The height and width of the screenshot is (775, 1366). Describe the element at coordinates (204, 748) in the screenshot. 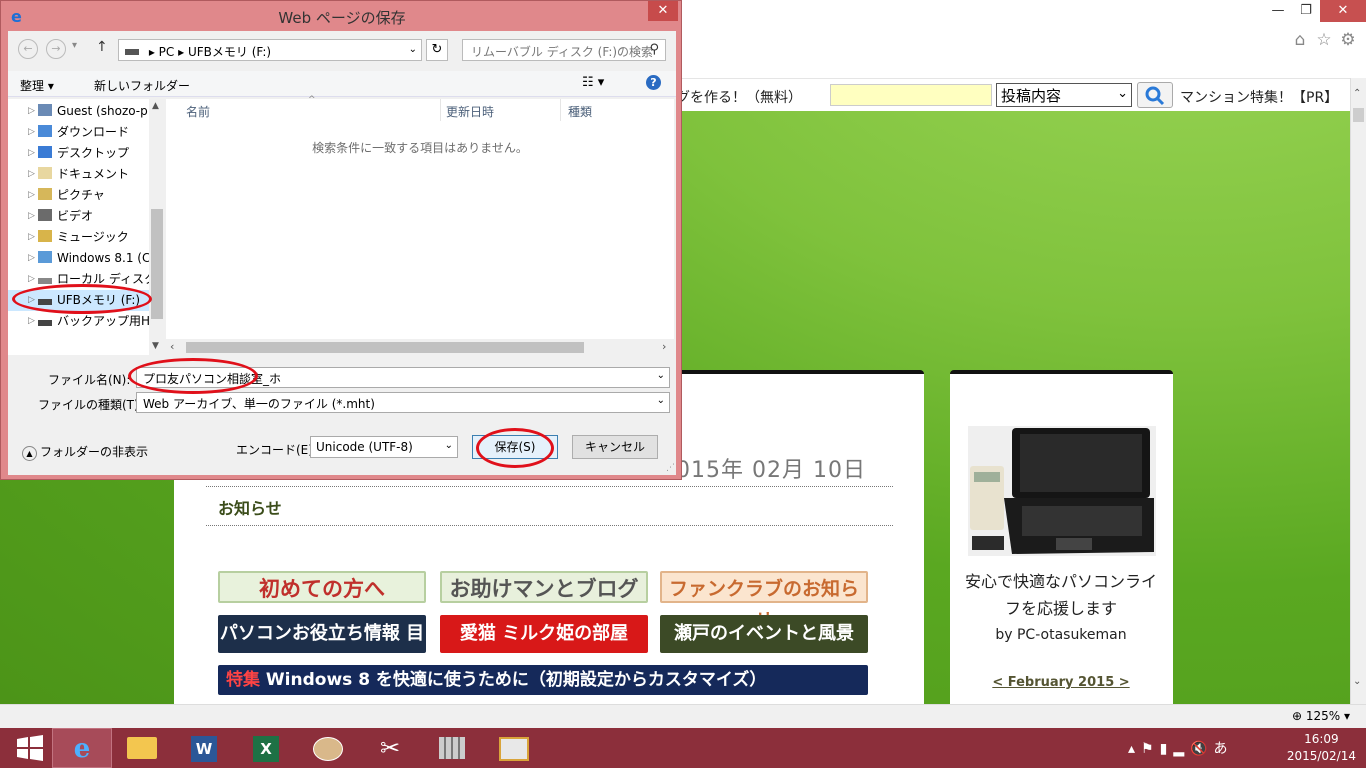

I see `taskbar-word: W` at that location.